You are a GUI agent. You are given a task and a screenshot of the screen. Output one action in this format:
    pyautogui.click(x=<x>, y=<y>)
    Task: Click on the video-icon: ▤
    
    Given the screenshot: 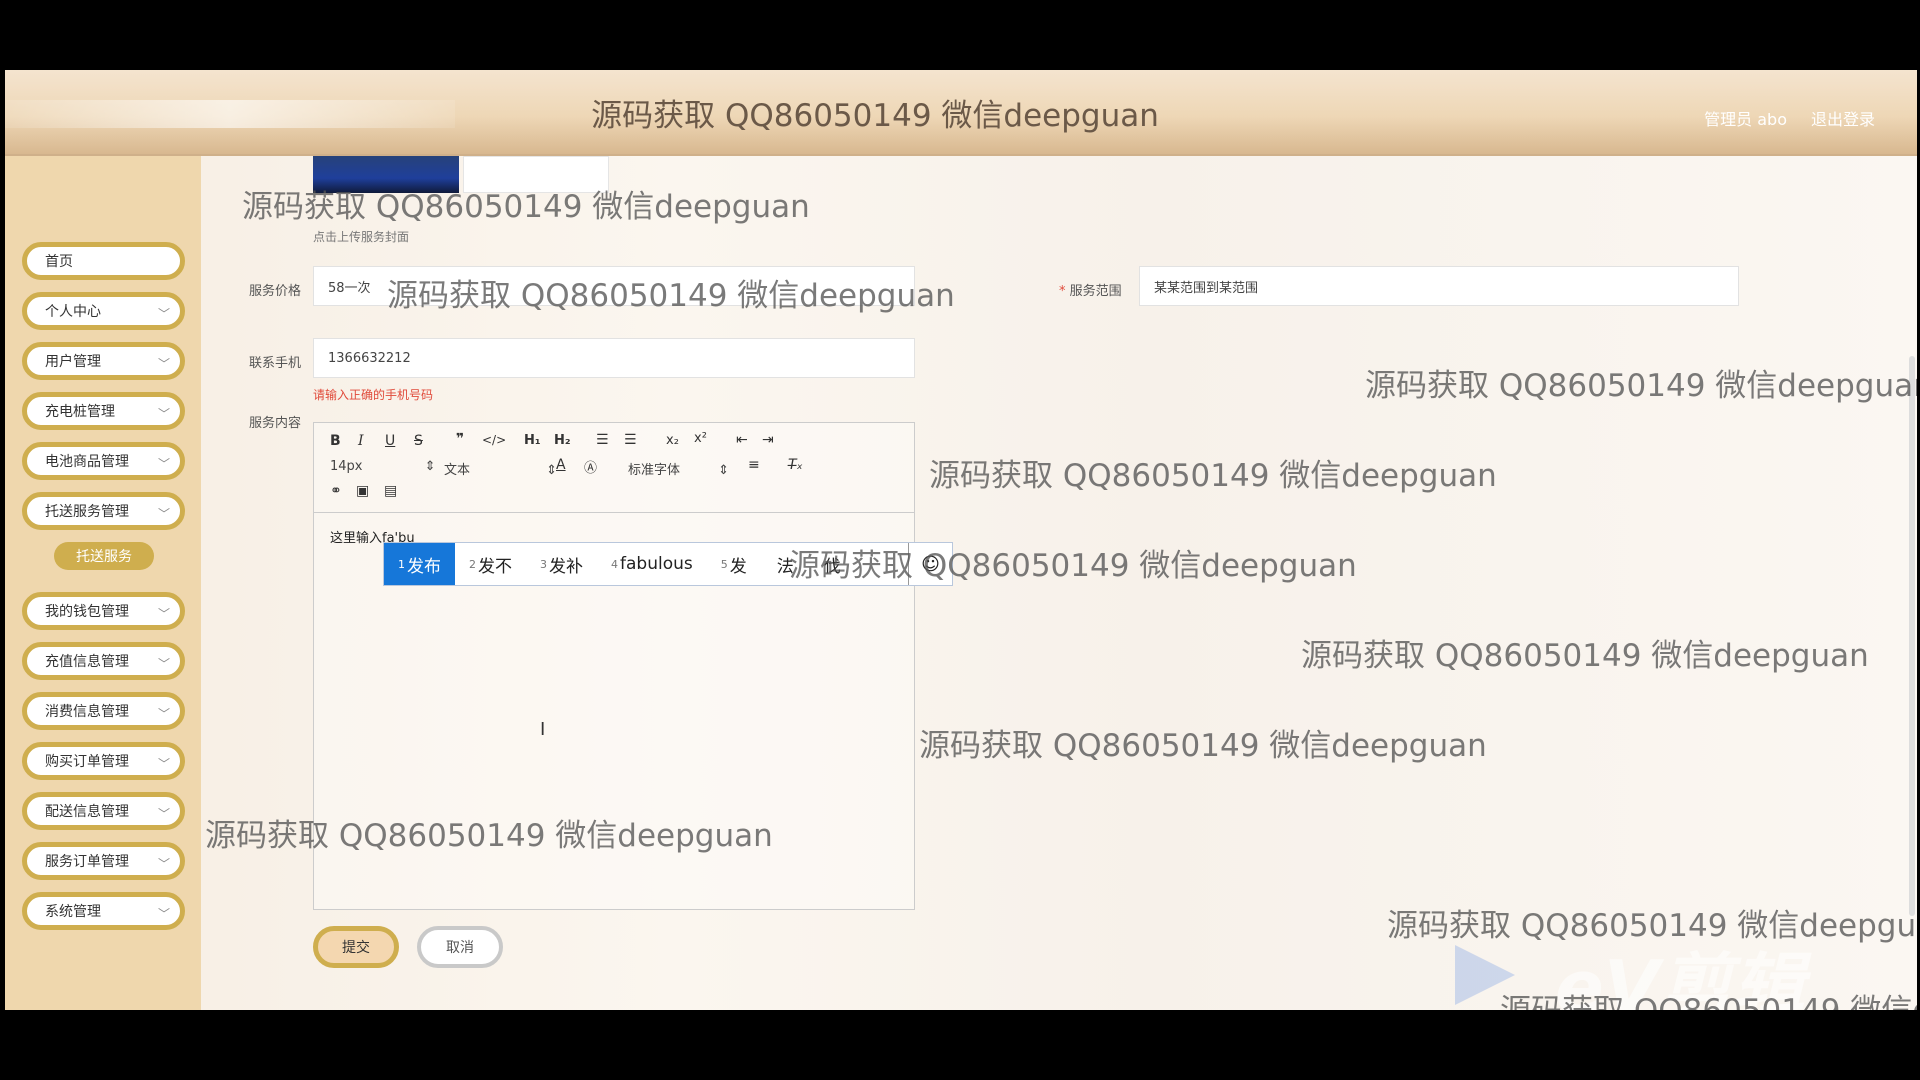 What is the action you would take?
    pyautogui.click(x=390, y=491)
    